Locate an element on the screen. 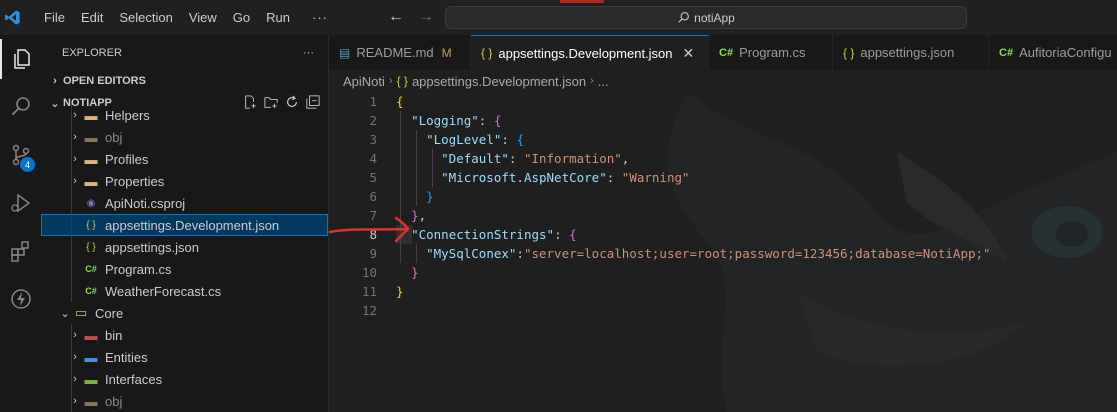 Image resolution: width=1117 pixels, height=412 pixels. tree-item-label: Entities is located at coordinates (126, 357).